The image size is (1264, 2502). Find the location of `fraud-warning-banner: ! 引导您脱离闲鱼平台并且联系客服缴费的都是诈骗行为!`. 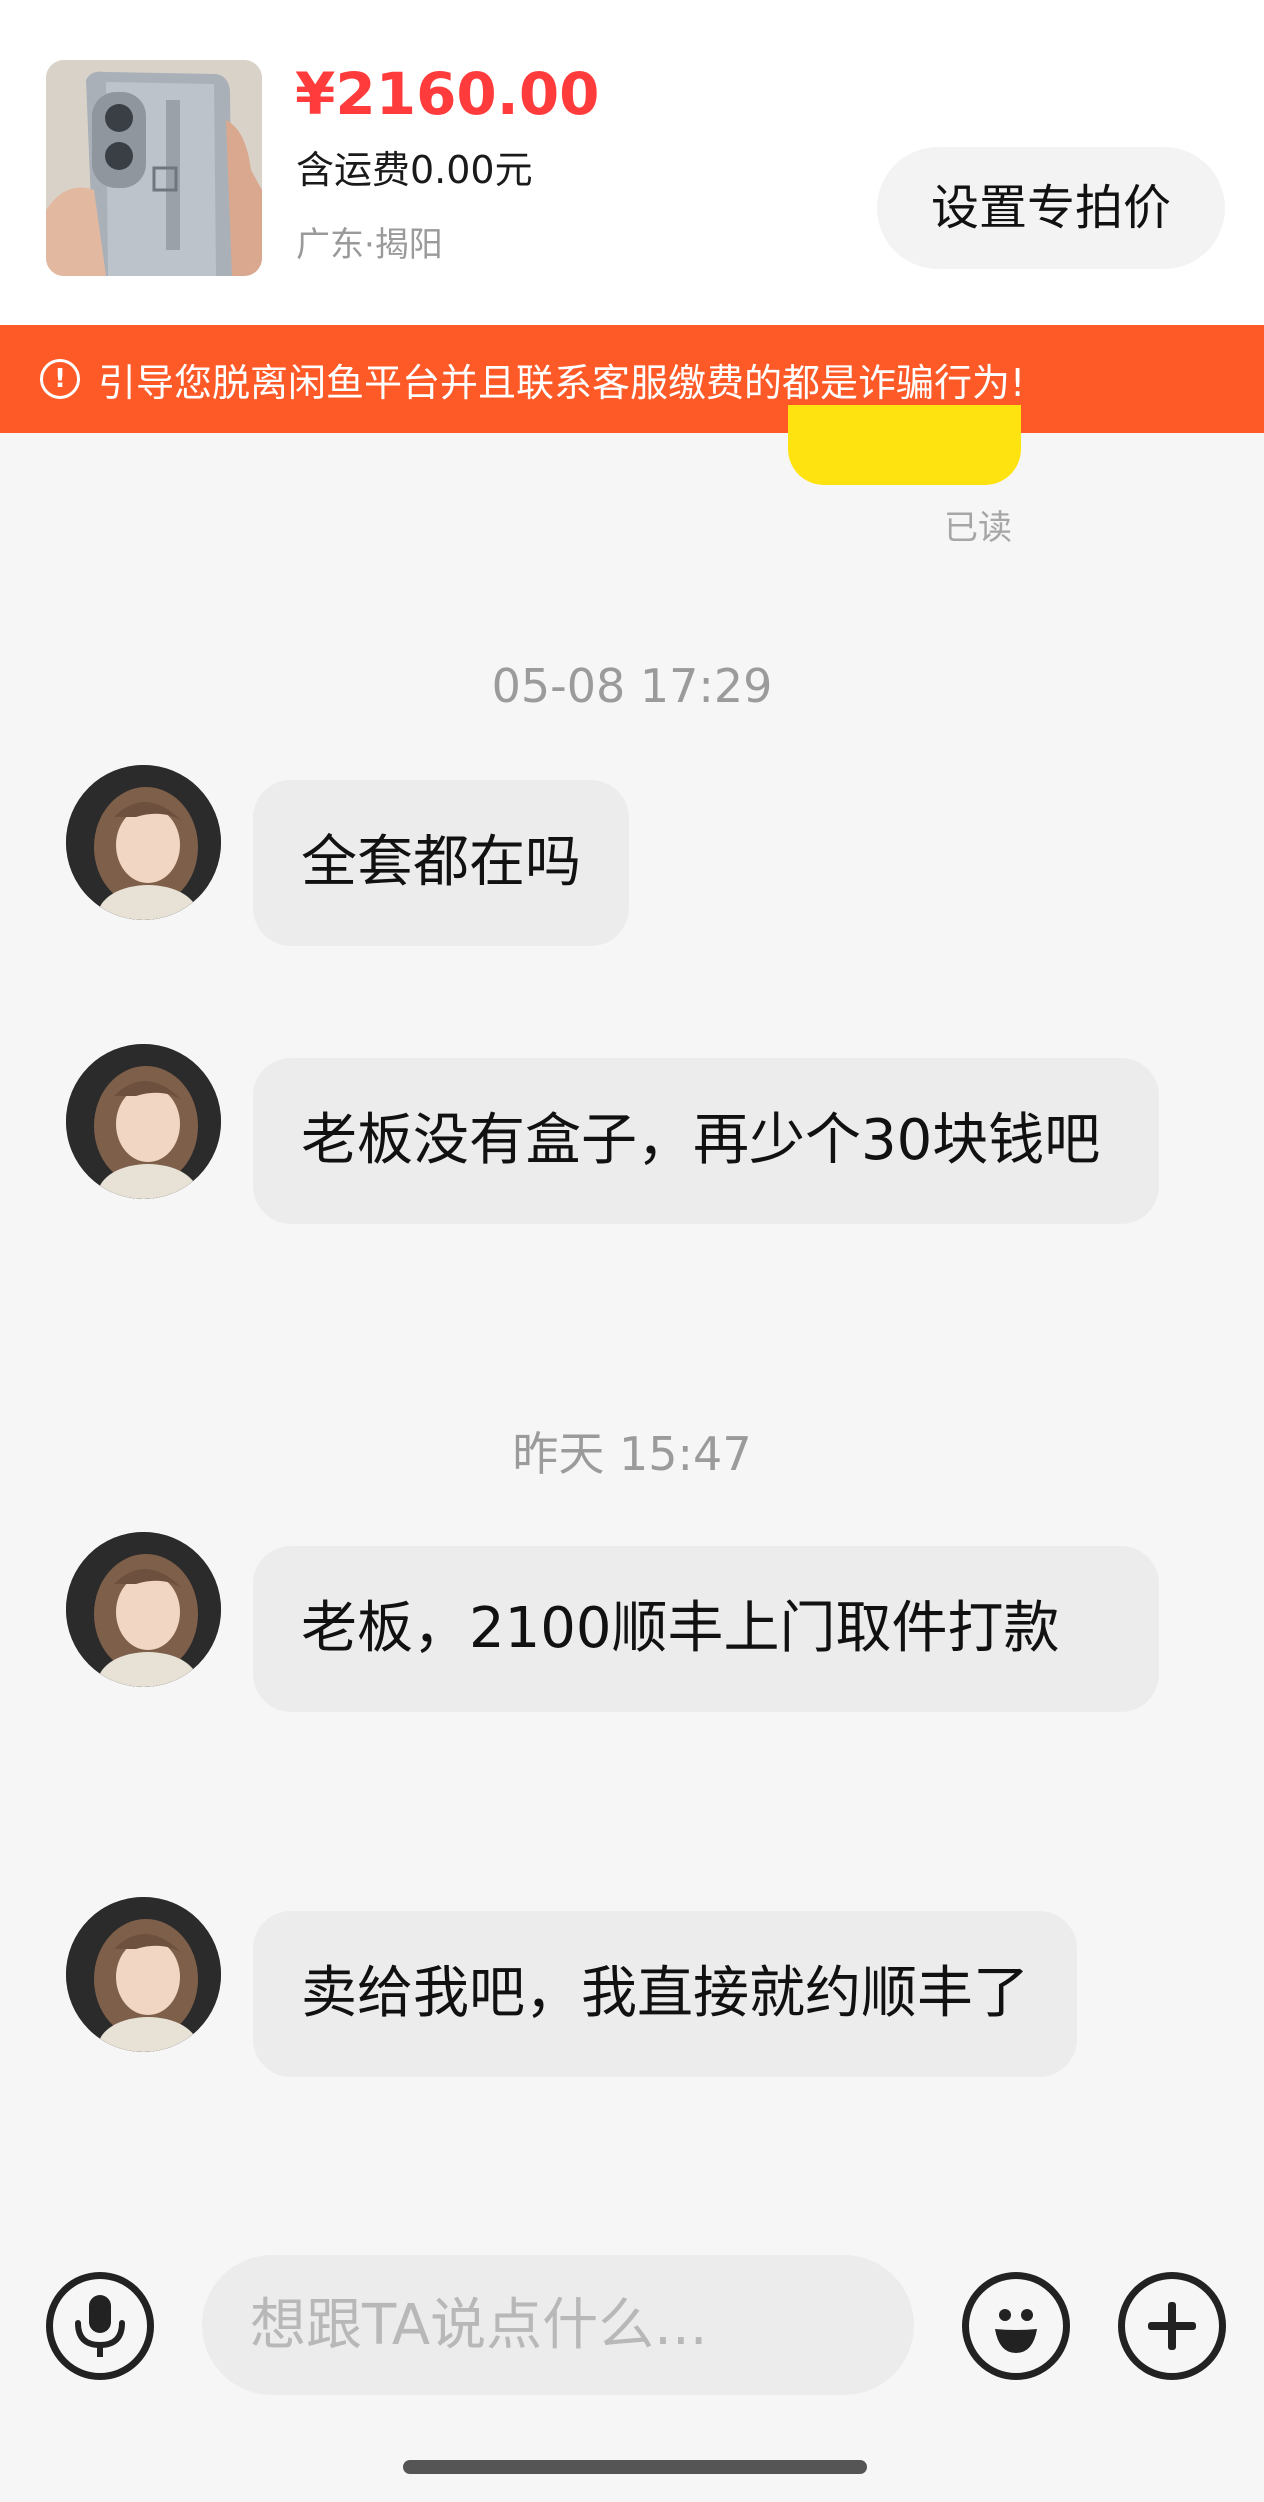

fraud-warning-banner: ! 引导您脱离闲鱼平台并且联系客服缴费的都是诈骗行为! is located at coordinates (632, 379).